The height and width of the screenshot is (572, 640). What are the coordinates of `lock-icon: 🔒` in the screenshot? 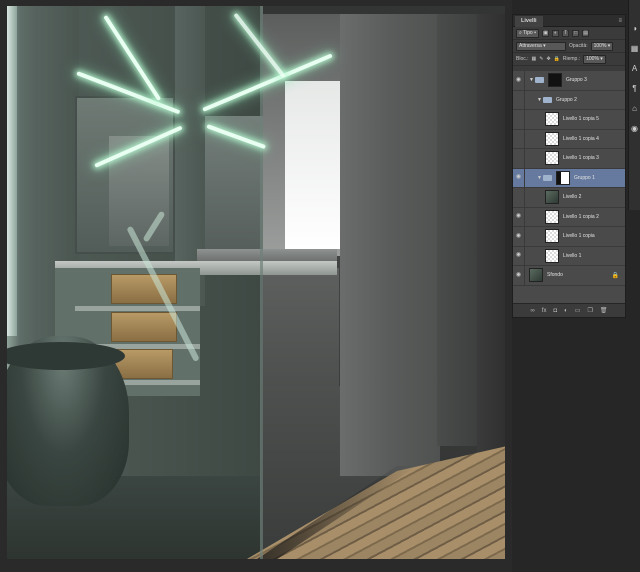 It's located at (615, 275).